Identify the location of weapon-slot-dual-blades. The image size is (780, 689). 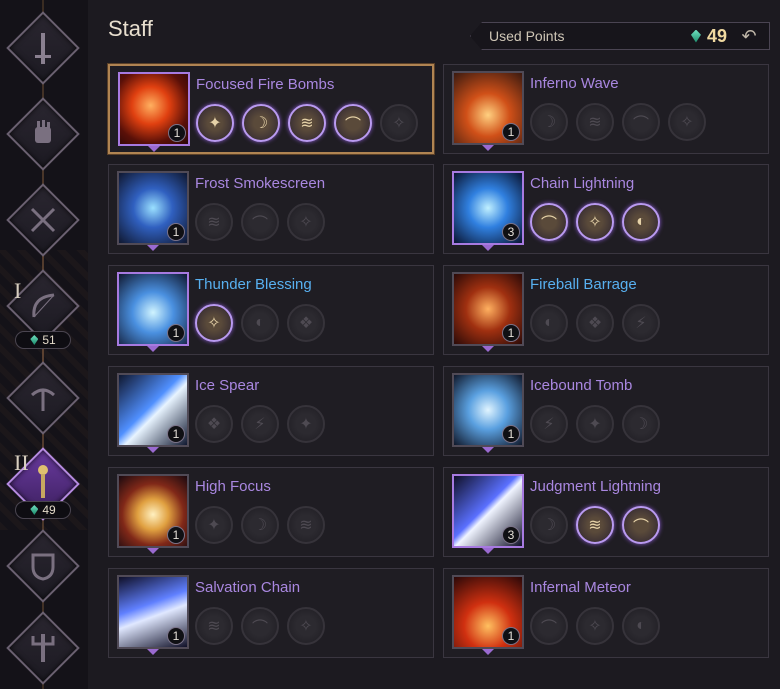
(43, 220).